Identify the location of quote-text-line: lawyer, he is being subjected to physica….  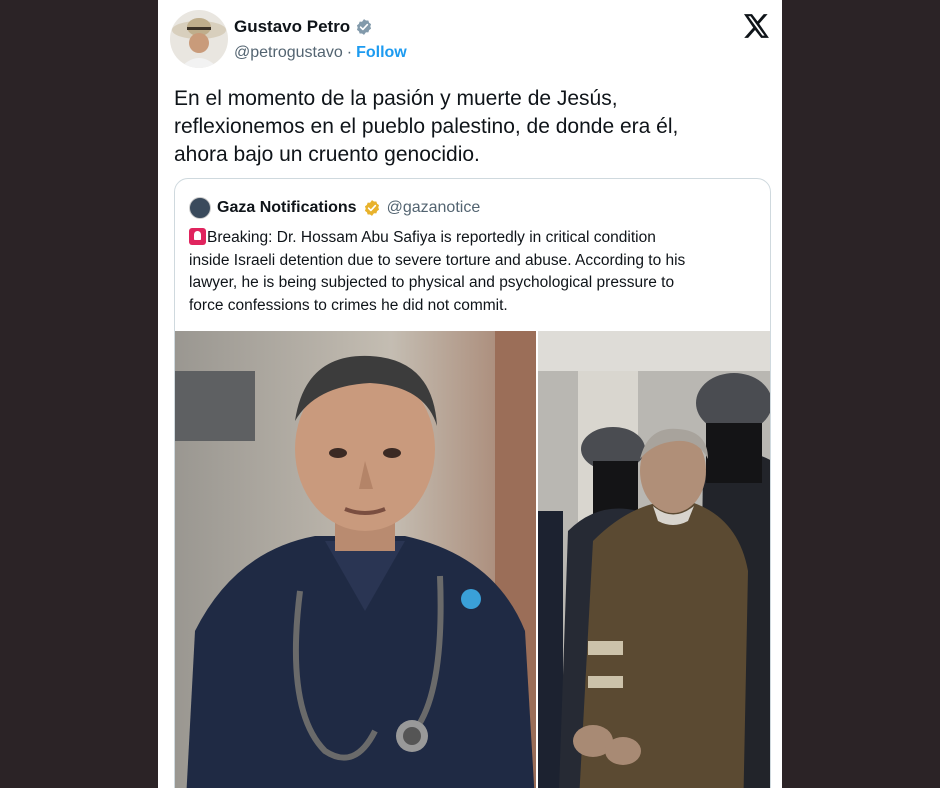
(432, 282).